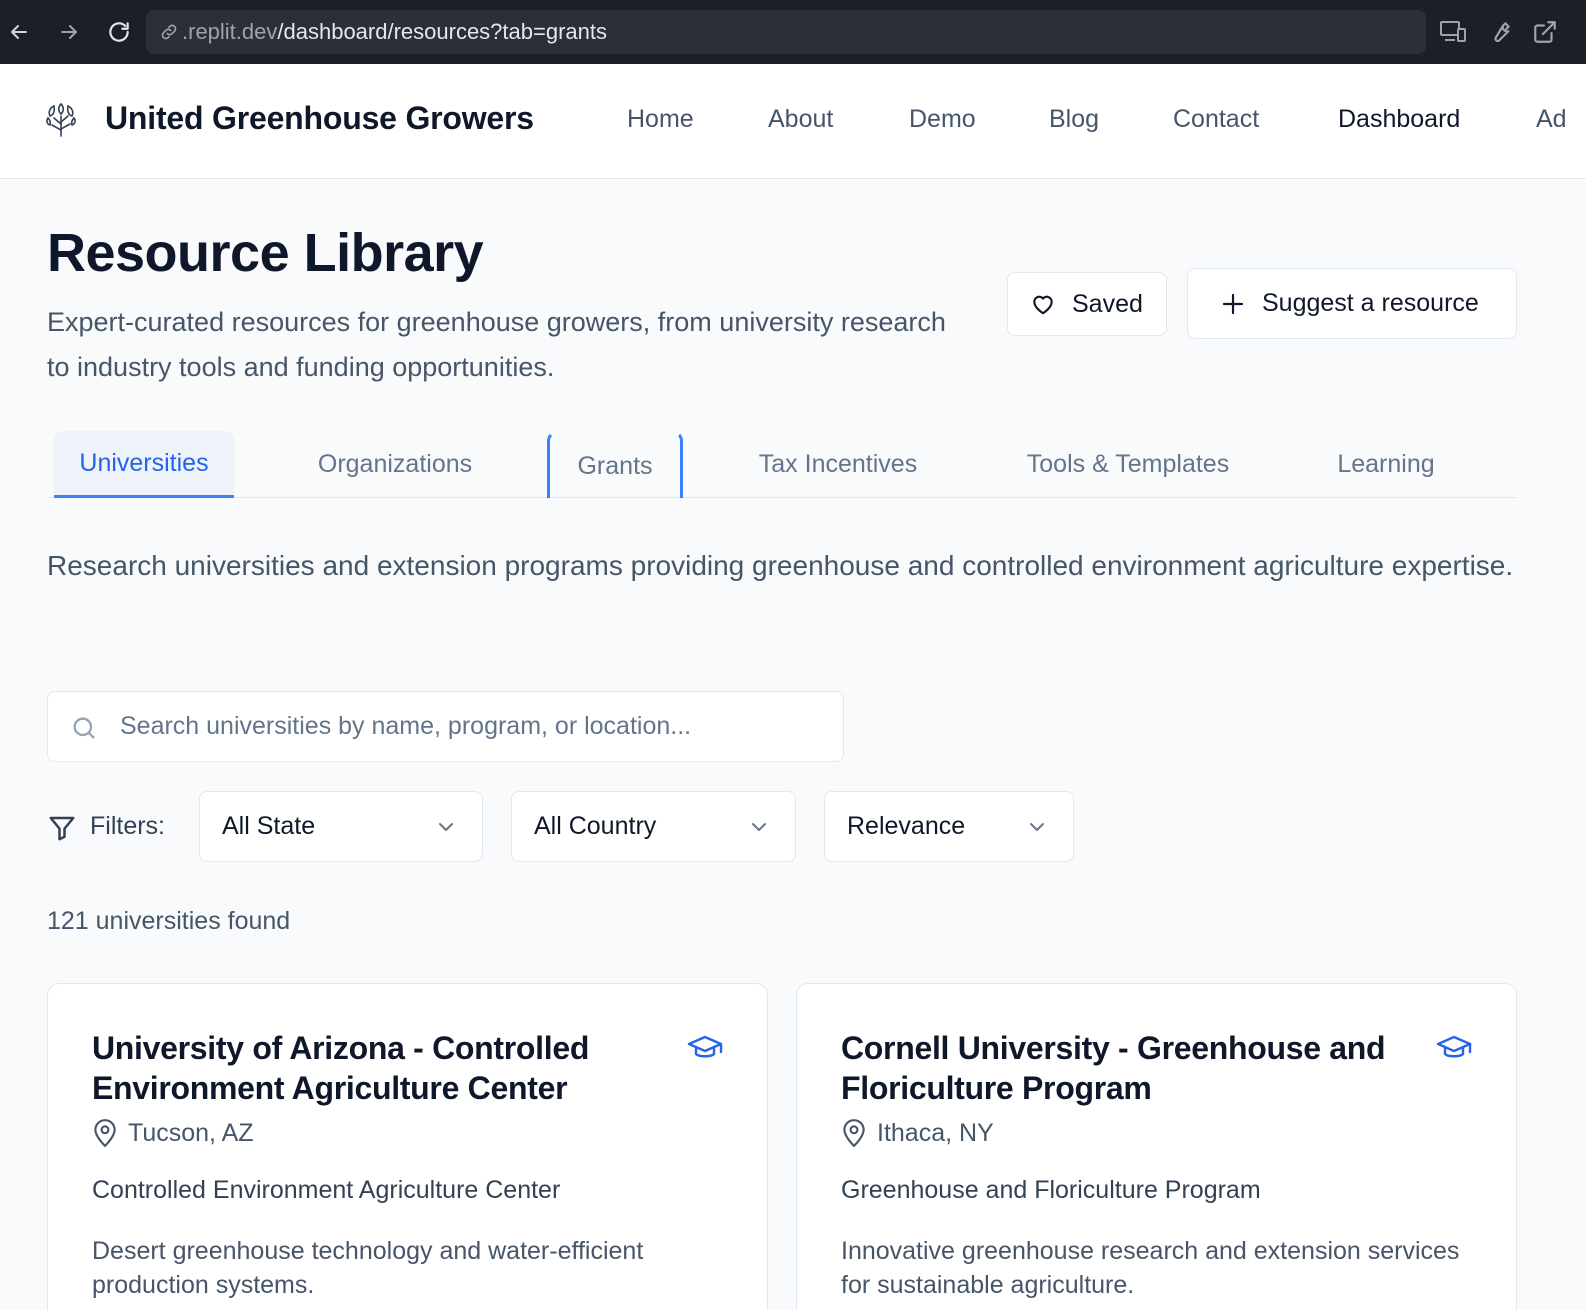 This screenshot has height=1310, width=1586. What do you see at coordinates (1399, 119) in the screenshot?
I see `nav-dashboard: Dashboard` at bounding box center [1399, 119].